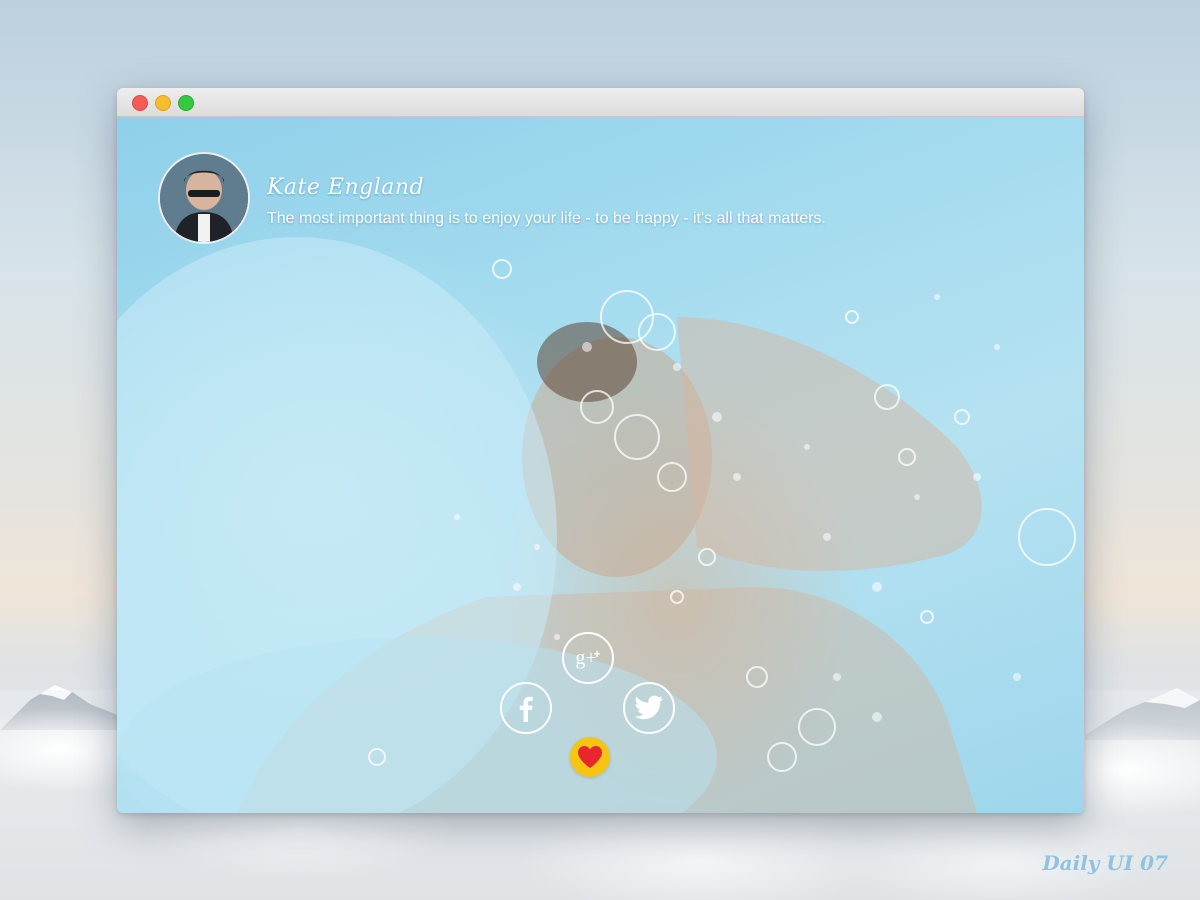 The height and width of the screenshot is (900, 1200). I want to click on twitter-button, so click(649, 708).